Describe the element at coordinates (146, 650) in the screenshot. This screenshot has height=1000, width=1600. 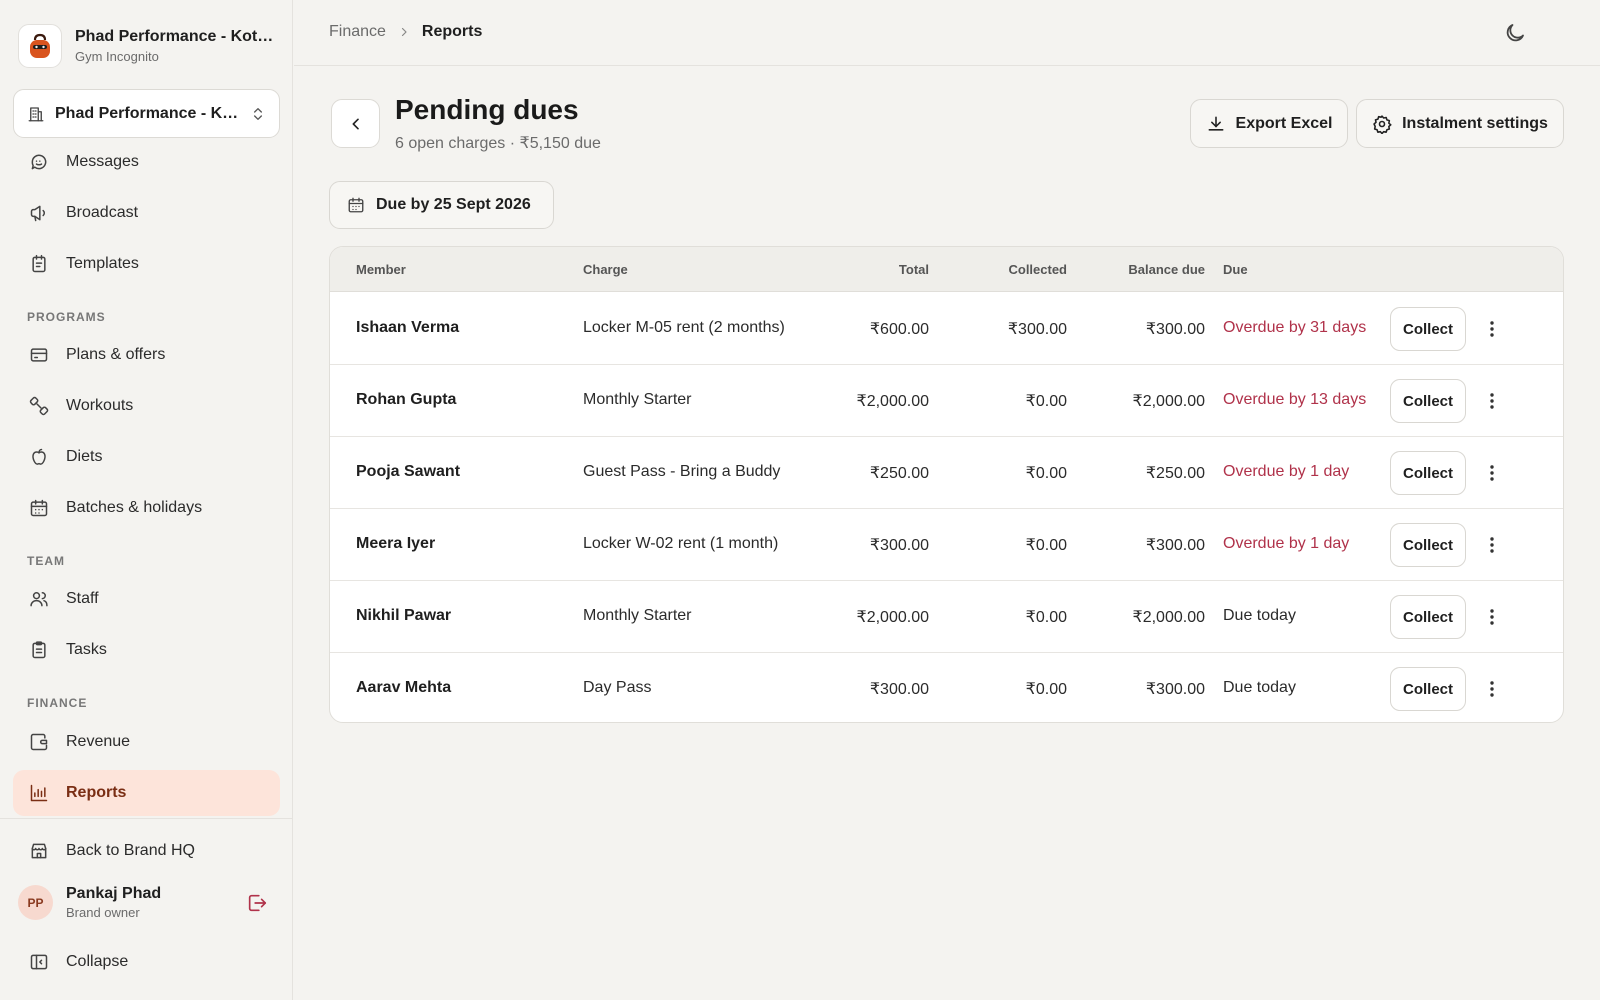
I see `sidebar-item-tasks: Tasks` at that location.